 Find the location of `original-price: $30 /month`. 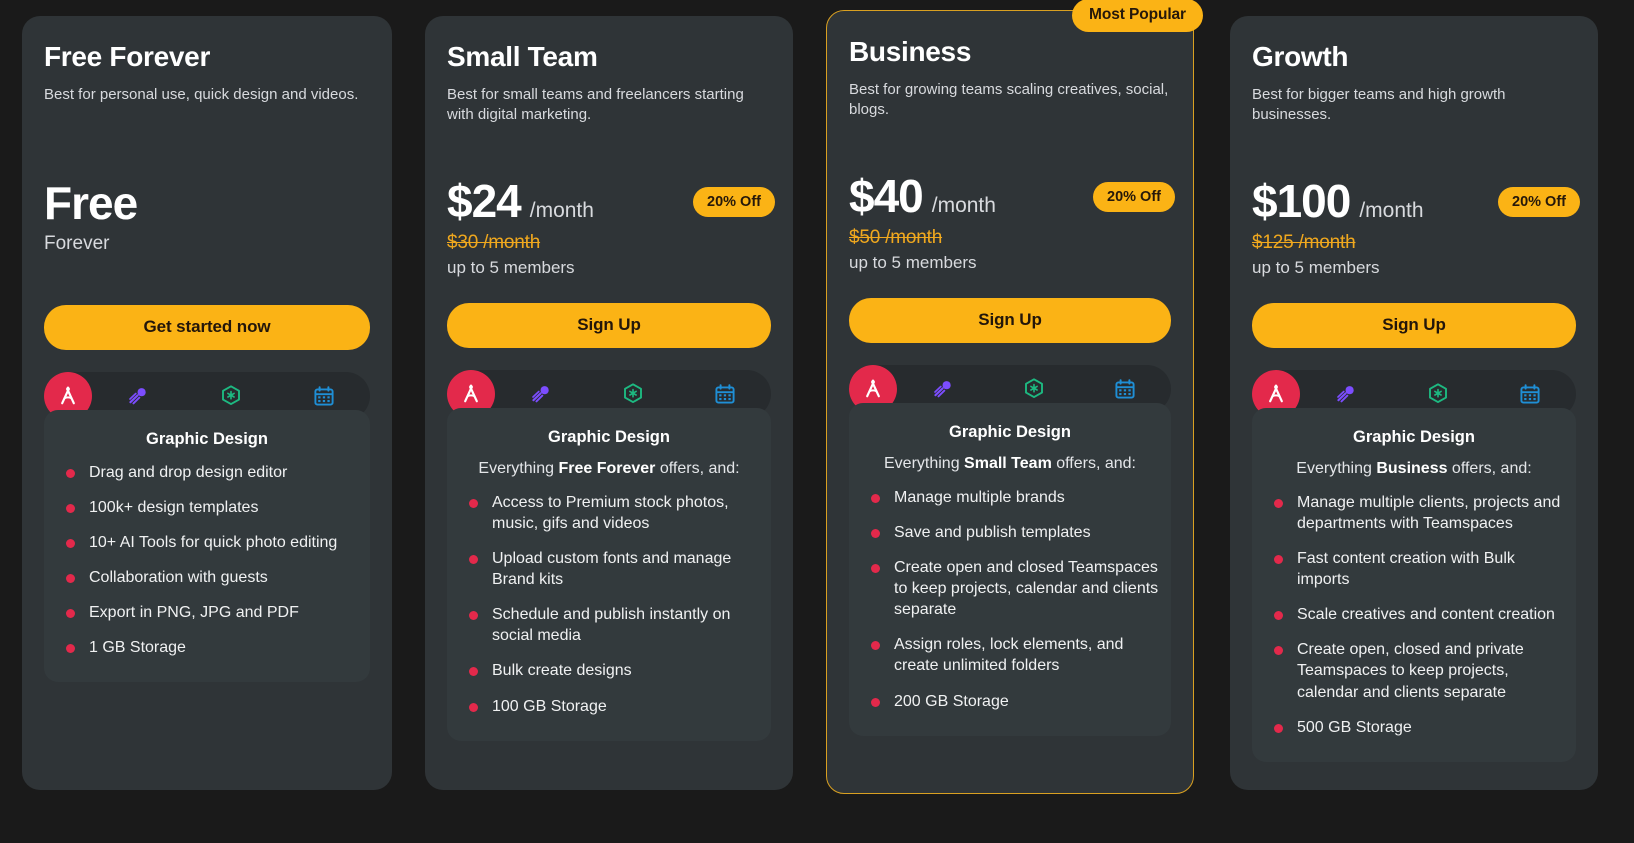

original-price: $30 /month is located at coordinates (494, 243).